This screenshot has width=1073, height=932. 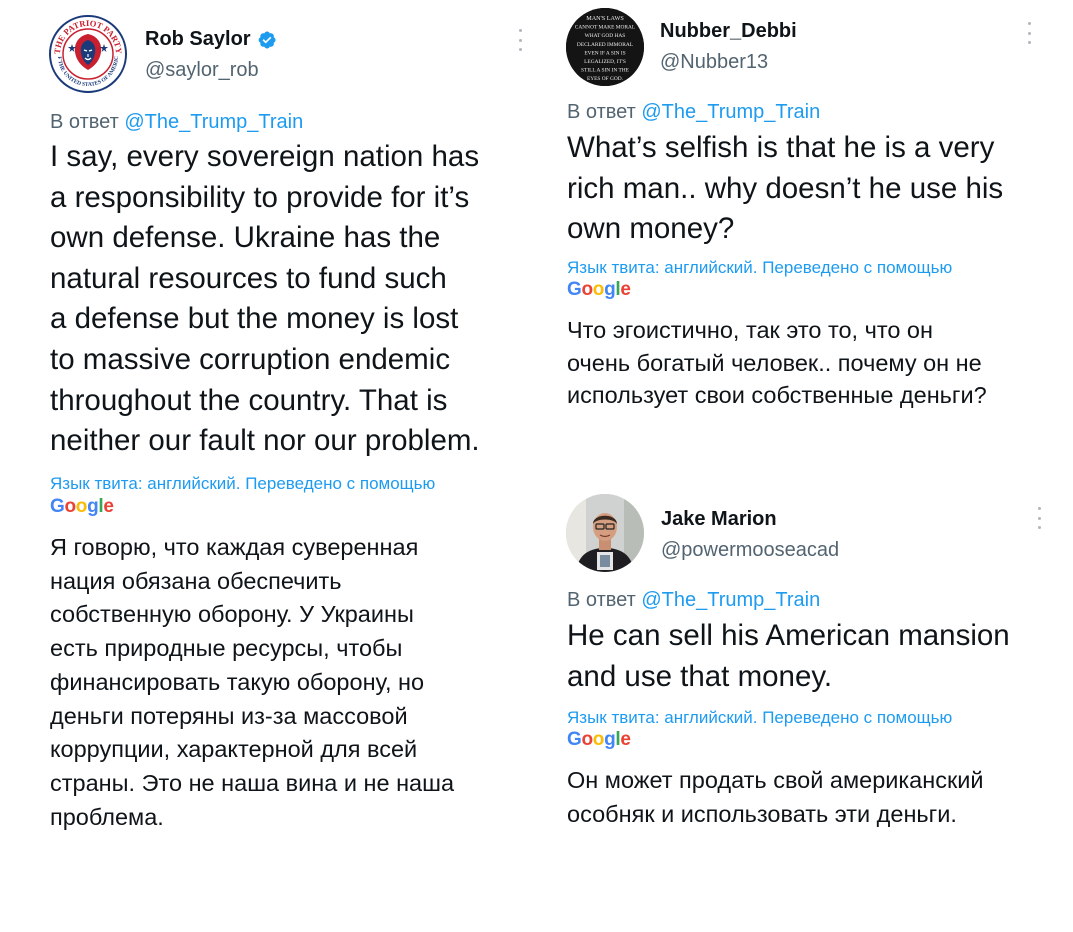 I want to click on tweet-text-line: a defense but the money is lost, so click(x=254, y=319).